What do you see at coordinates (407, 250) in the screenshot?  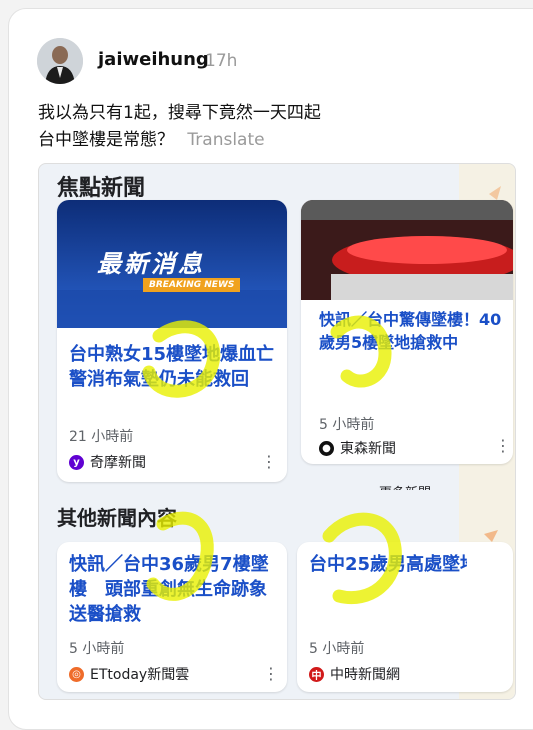 I see `police-light-image` at bounding box center [407, 250].